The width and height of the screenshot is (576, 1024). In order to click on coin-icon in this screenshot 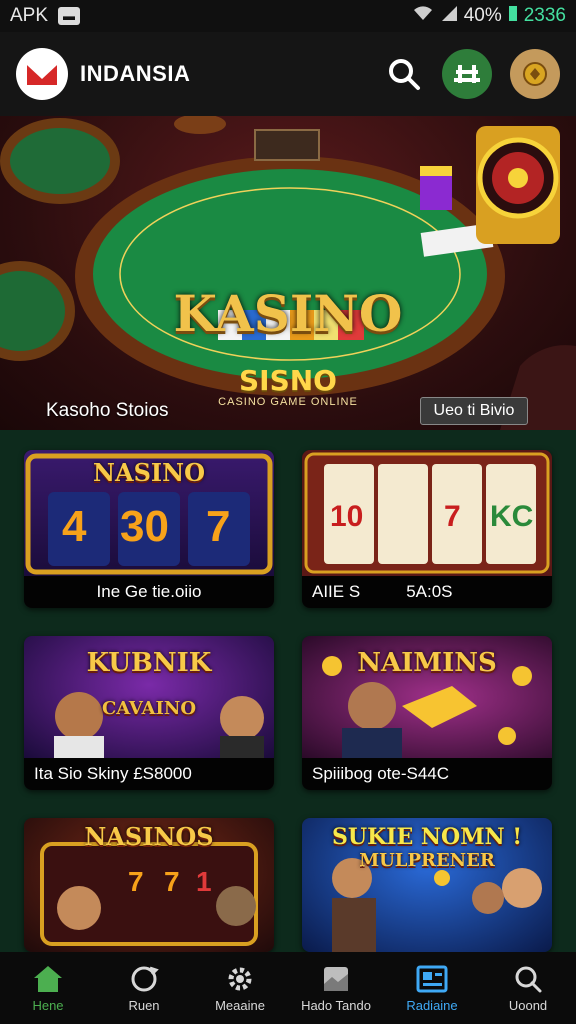, I will do `click(535, 74)`.